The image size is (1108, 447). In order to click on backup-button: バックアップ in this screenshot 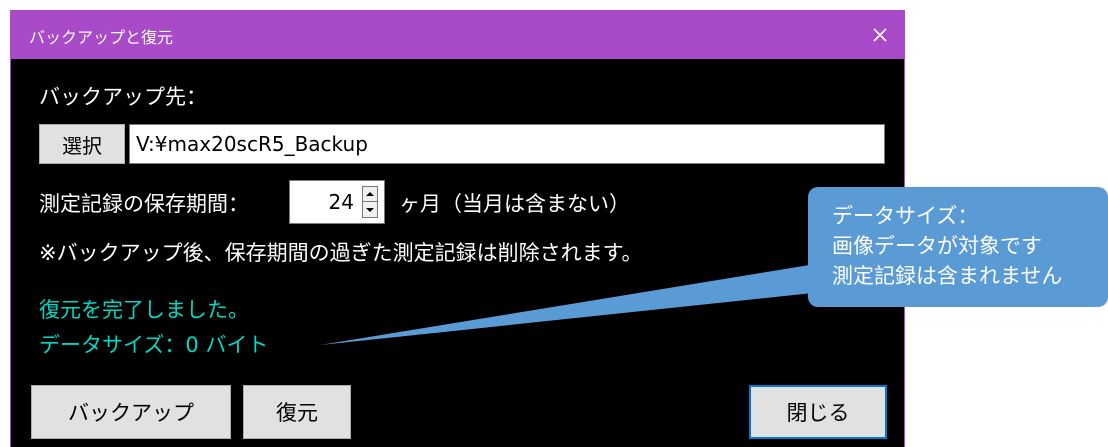, I will do `click(131, 412)`.